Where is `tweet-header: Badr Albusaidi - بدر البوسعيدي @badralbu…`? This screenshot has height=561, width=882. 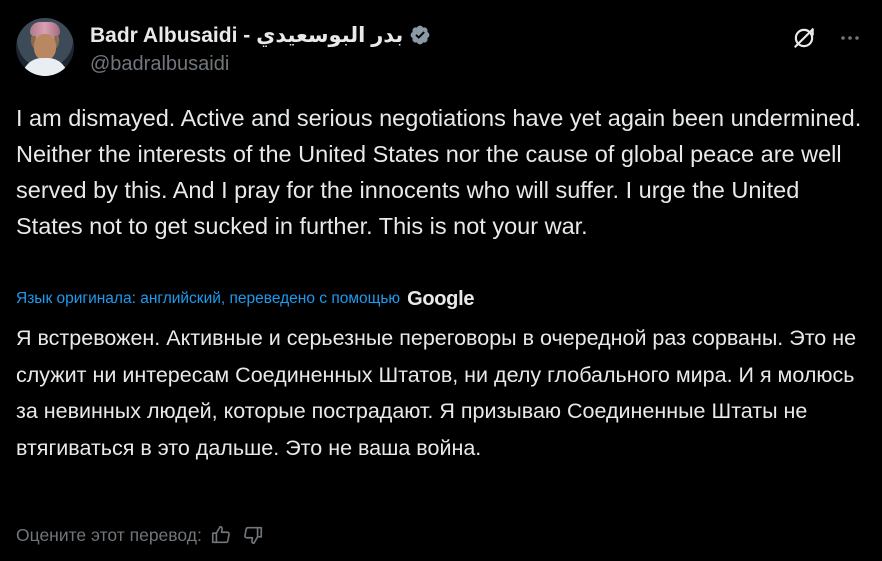
tweet-header: Badr Albusaidi - بدر البوسعيدي @badralbu… is located at coordinates (441, 50).